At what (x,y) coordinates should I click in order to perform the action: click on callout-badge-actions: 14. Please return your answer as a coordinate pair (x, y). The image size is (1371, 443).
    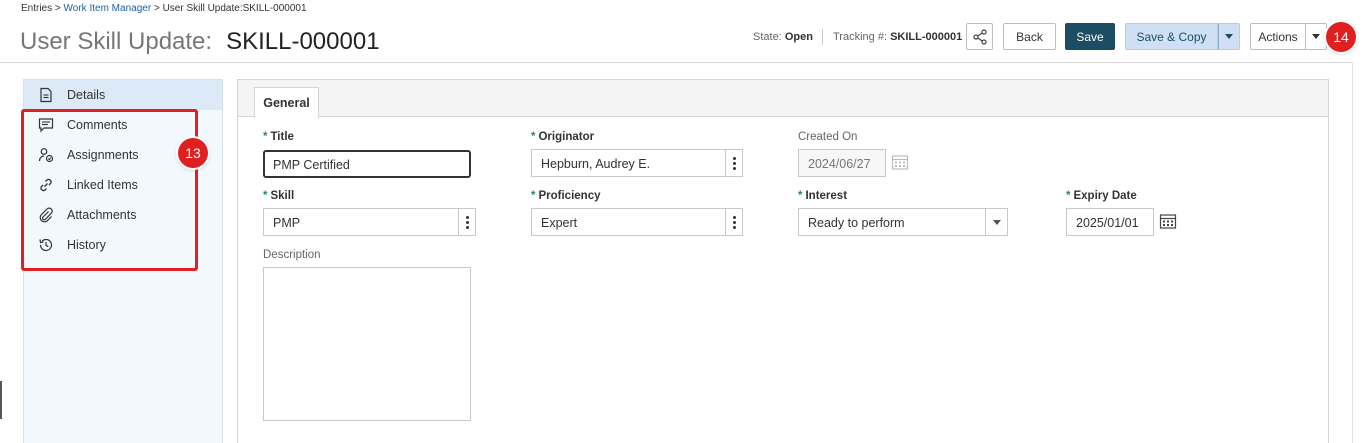
    Looking at the image, I should click on (1341, 37).